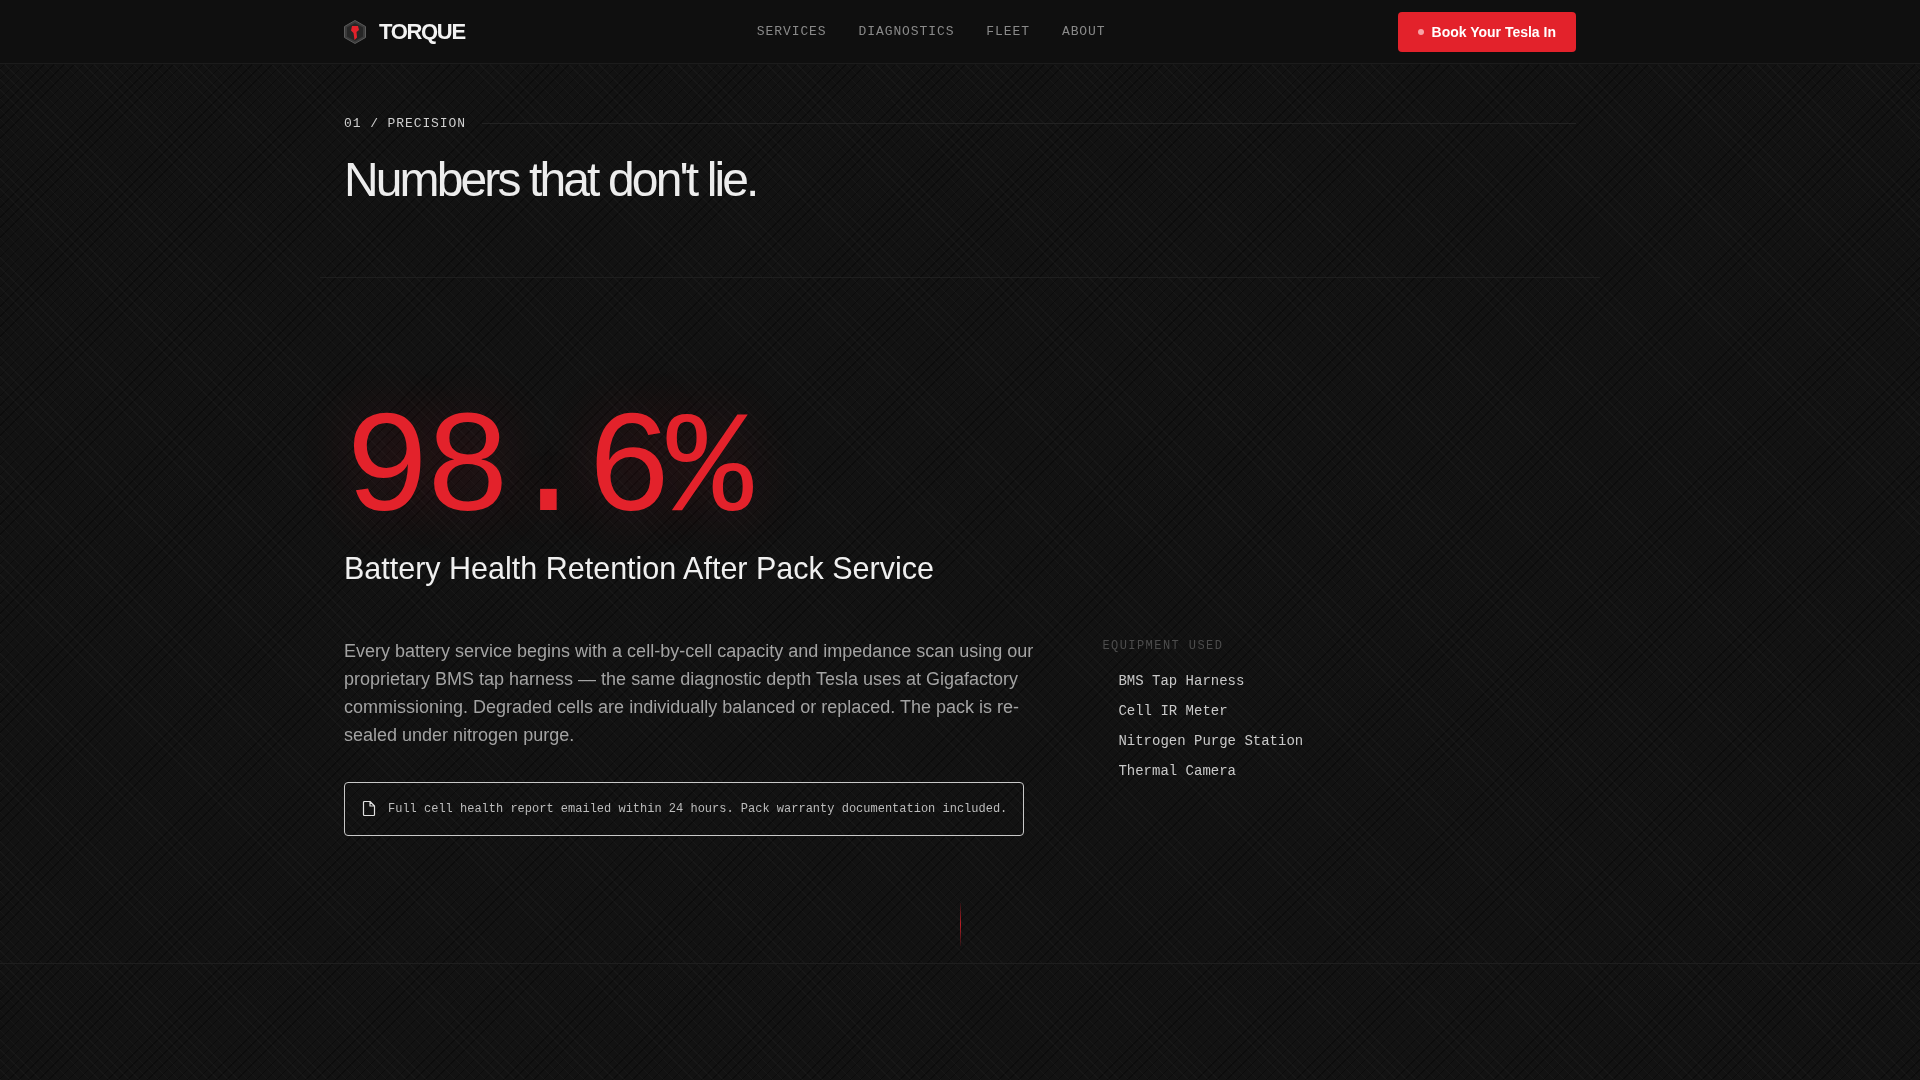  What do you see at coordinates (1083, 31) in the screenshot?
I see `nav-link: ABOUT` at bounding box center [1083, 31].